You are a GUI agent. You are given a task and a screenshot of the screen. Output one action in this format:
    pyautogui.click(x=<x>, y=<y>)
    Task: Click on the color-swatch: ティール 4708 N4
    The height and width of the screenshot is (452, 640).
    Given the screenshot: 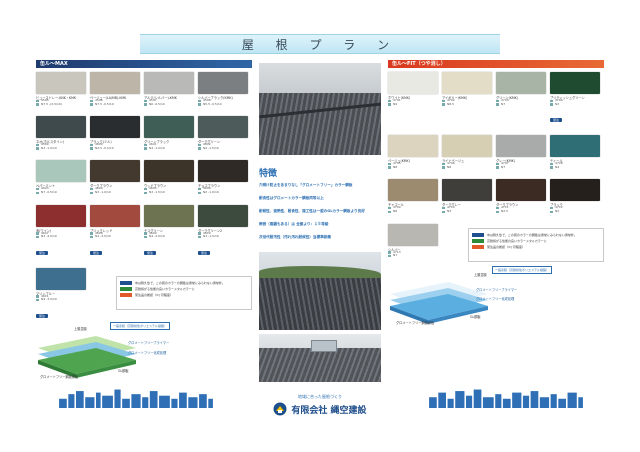 What is the action you would take?
    pyautogui.click(x=575, y=152)
    